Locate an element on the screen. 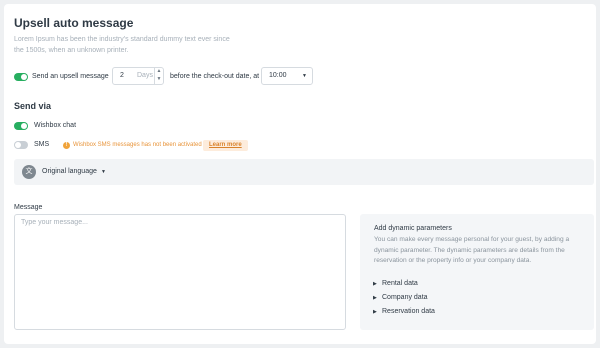 Image resolution: width=600 pixels, height=348 pixels. dynamic-item-reservation-data: ▶ Reservation data is located at coordinates (404, 311).